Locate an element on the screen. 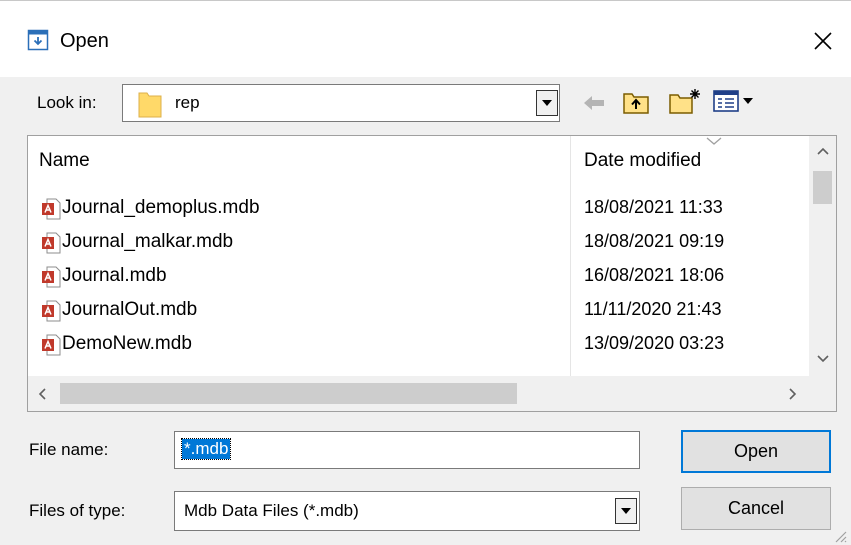 The image size is (851, 545). file-name-label: File name: is located at coordinates (69, 449).